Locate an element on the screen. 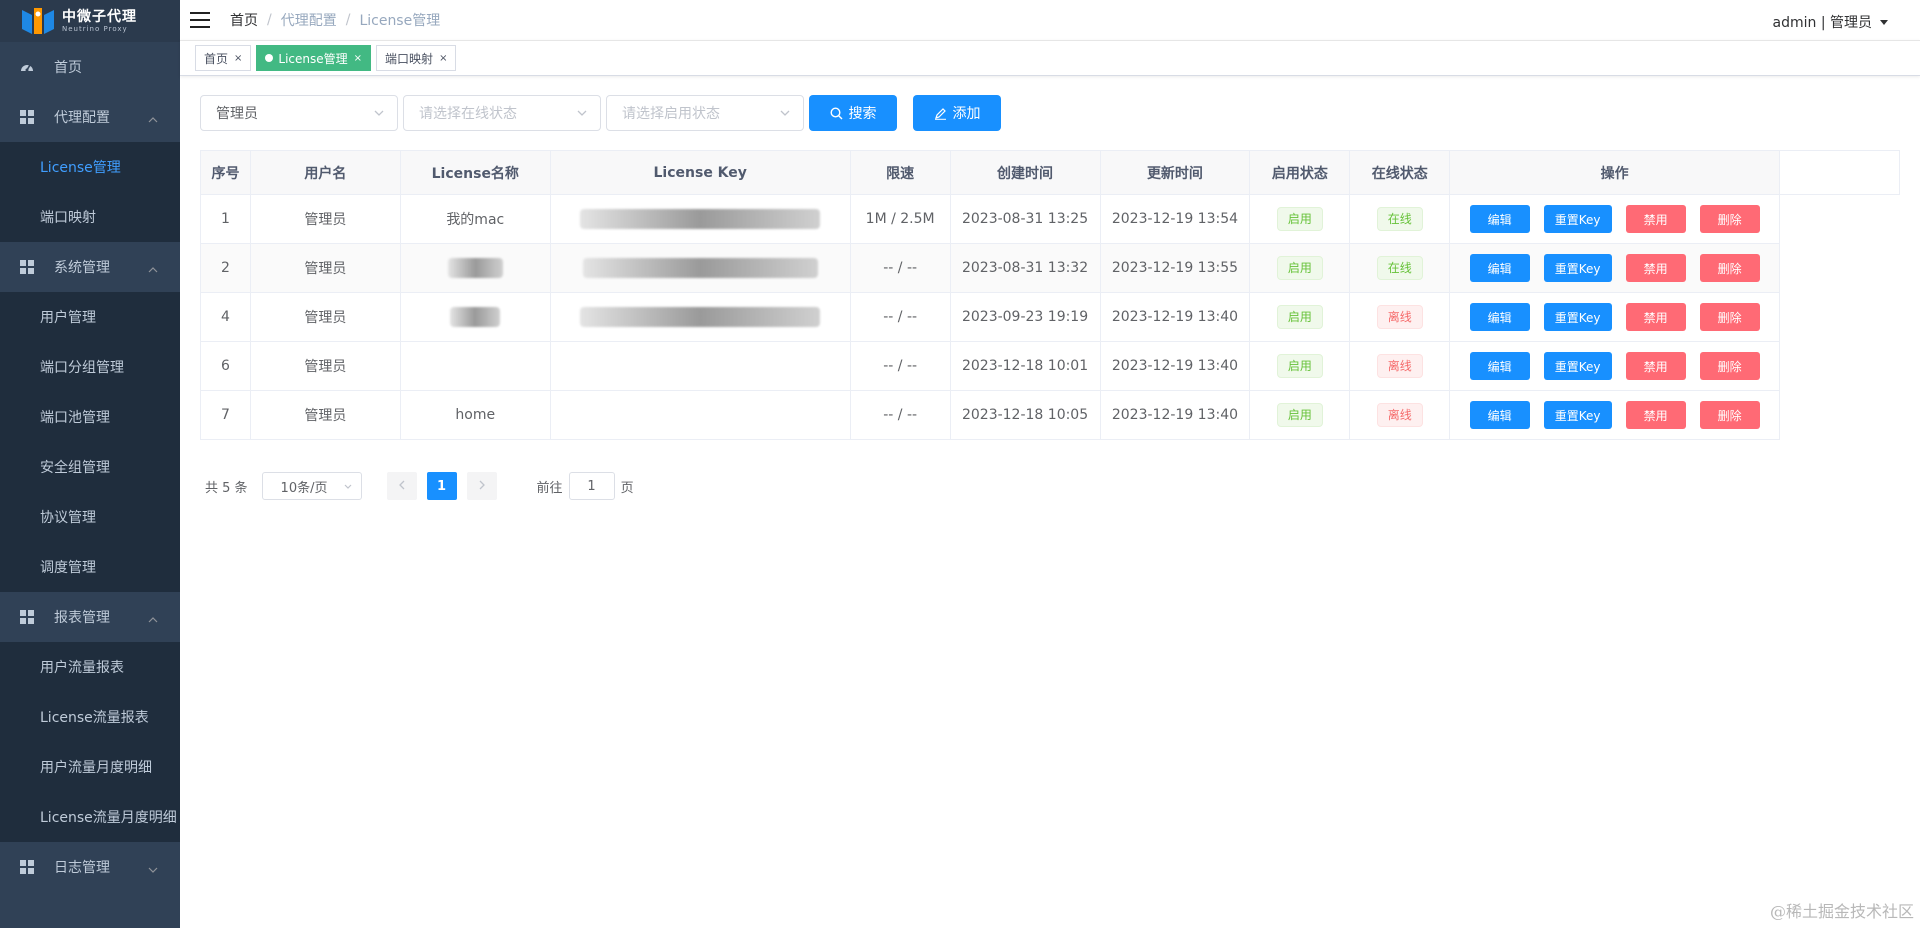 This screenshot has height=928, width=1920. breadcrumb-home: 首页 is located at coordinates (244, 20).